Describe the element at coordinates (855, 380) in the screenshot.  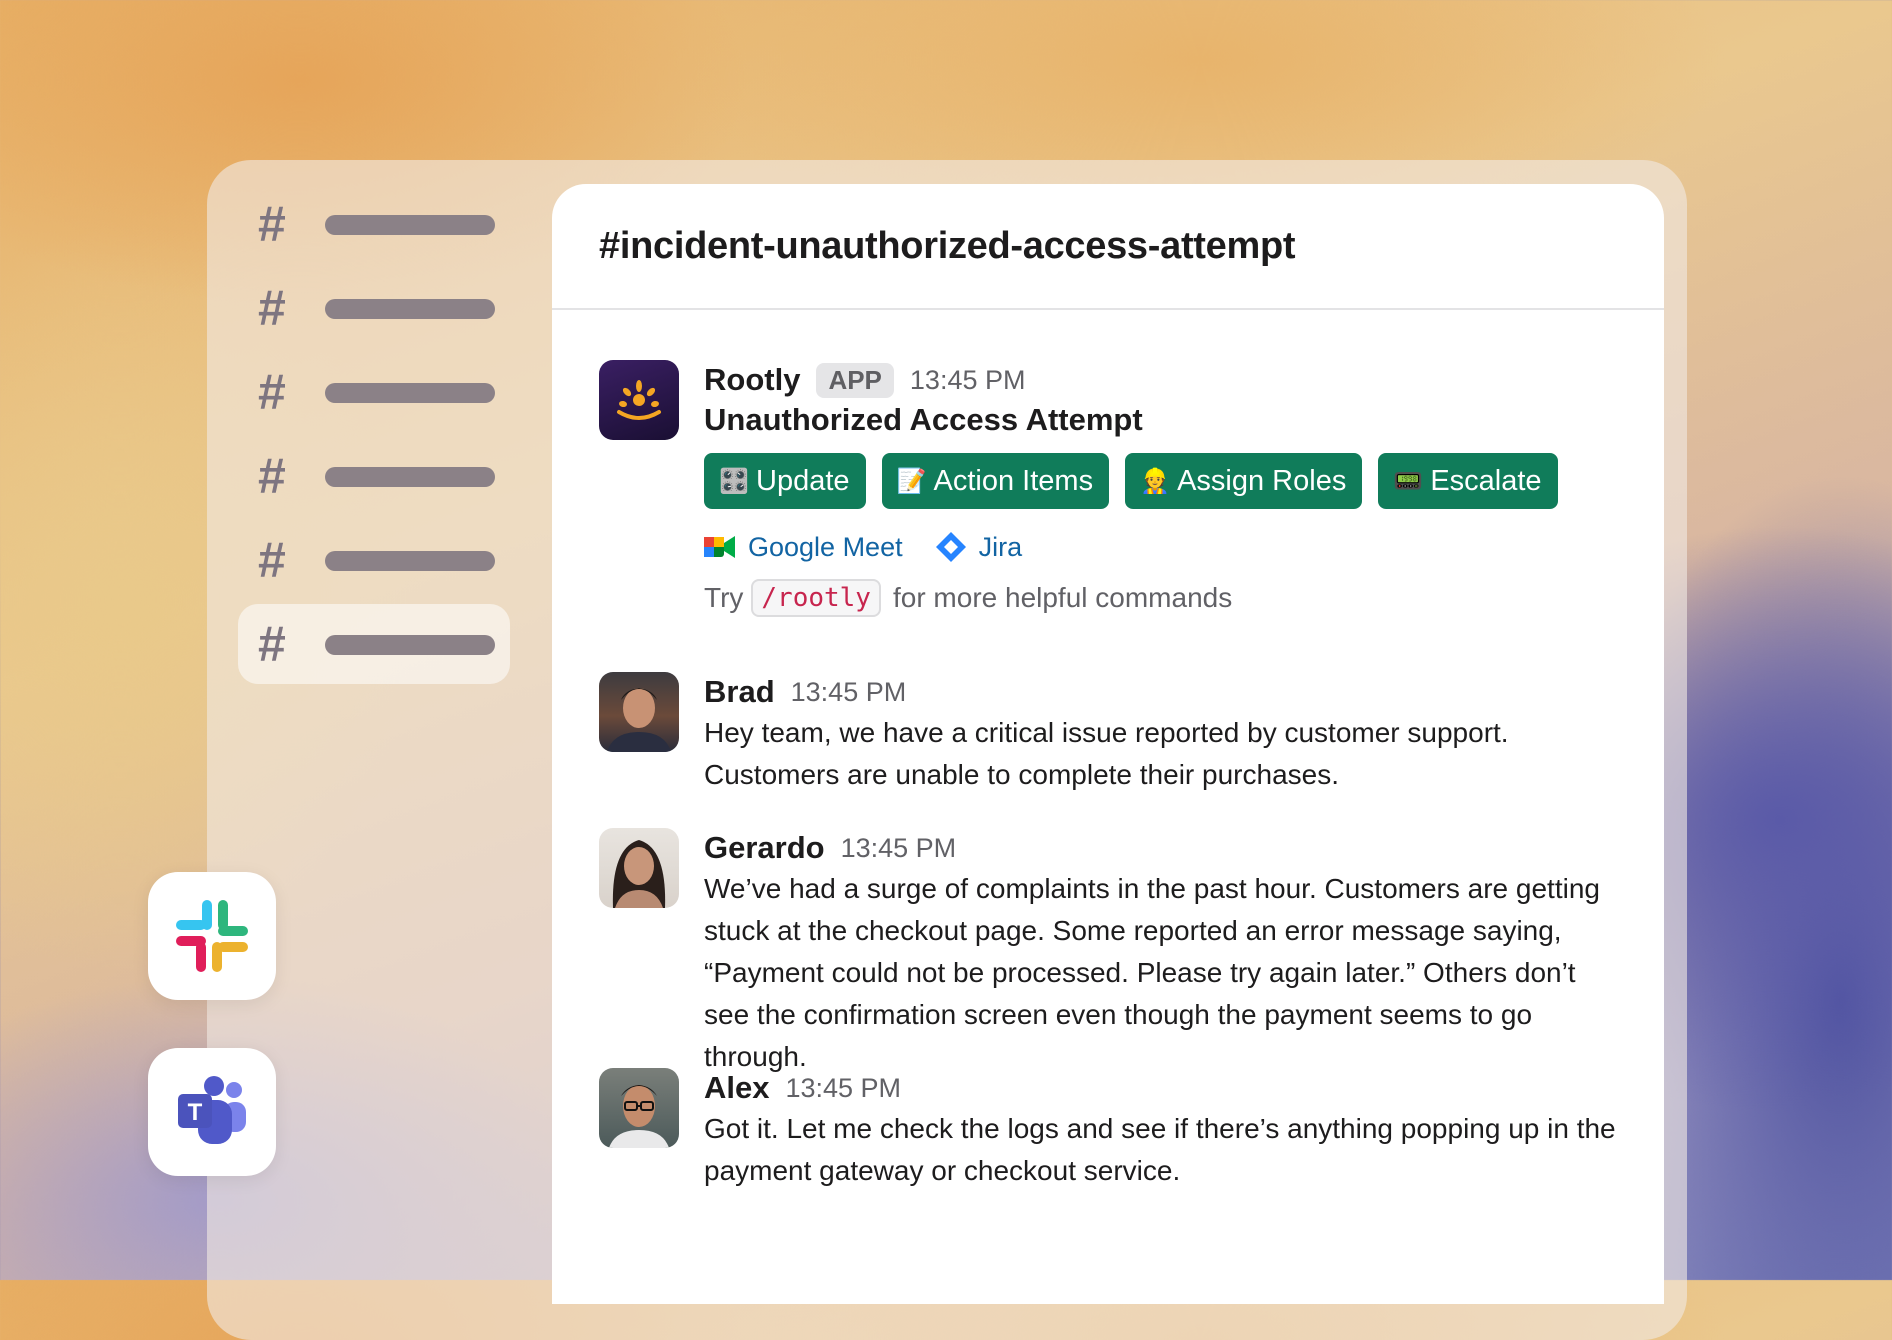
I see `app-badge: APP` at that location.